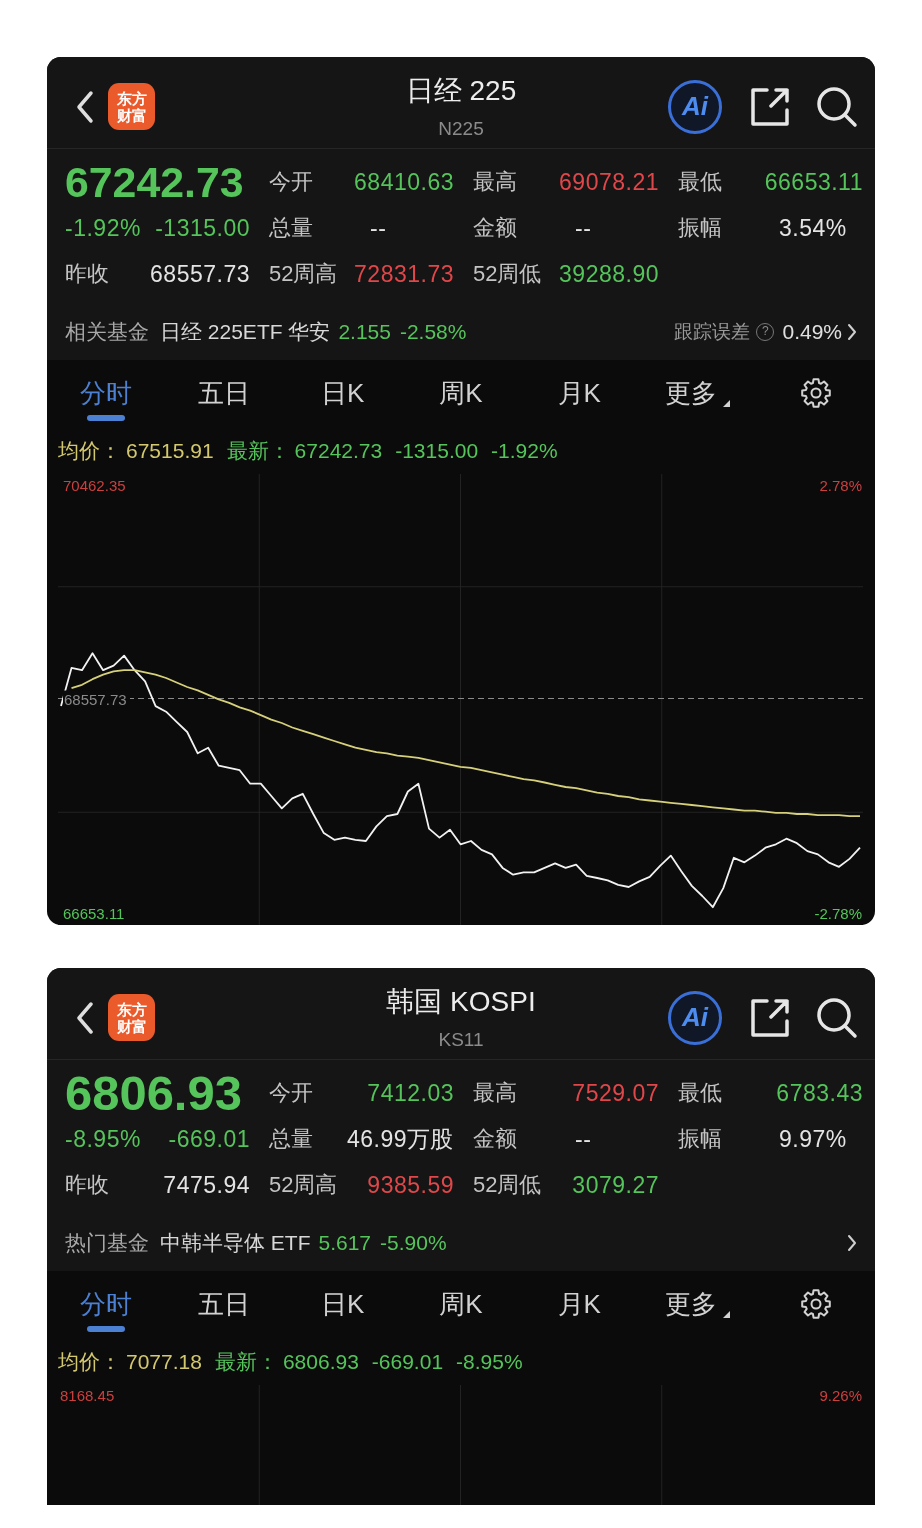 The image size is (922, 1528). What do you see at coordinates (404, 182) in the screenshot?
I see `stat-value: 68410.63` at bounding box center [404, 182].